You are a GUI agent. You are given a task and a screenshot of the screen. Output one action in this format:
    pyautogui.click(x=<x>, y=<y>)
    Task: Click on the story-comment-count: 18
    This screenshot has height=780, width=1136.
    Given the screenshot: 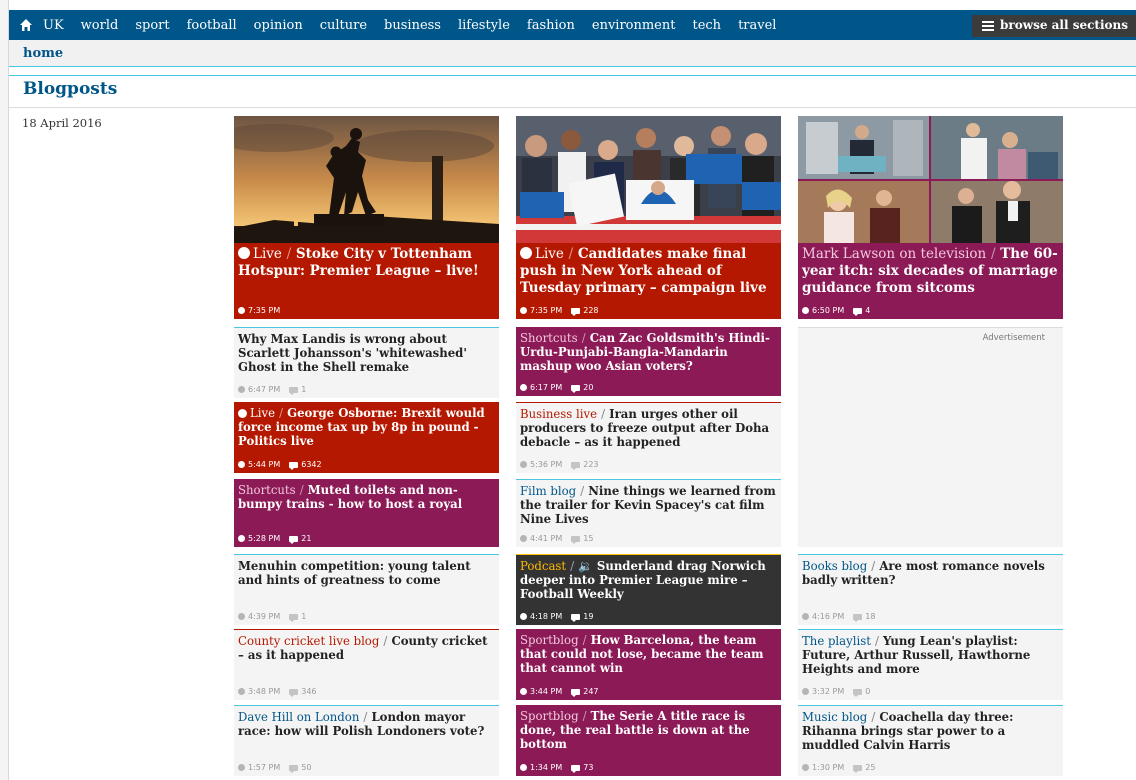 What is the action you would take?
    pyautogui.click(x=870, y=616)
    